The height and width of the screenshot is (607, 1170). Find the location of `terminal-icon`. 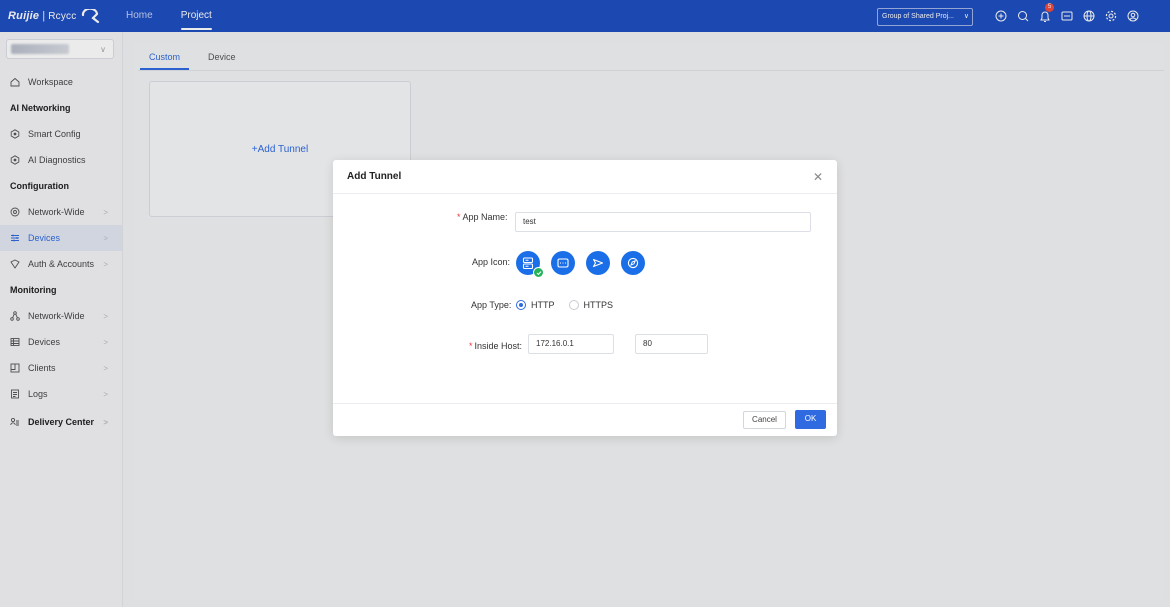

terminal-icon is located at coordinates (563, 263).